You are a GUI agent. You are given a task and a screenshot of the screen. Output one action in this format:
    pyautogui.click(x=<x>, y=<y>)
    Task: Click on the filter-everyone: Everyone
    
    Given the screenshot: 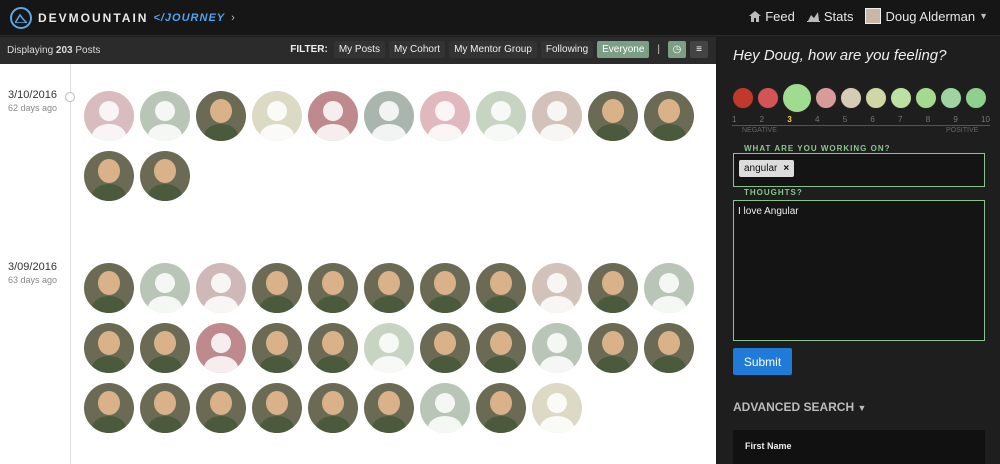 What is the action you would take?
    pyautogui.click(x=623, y=49)
    